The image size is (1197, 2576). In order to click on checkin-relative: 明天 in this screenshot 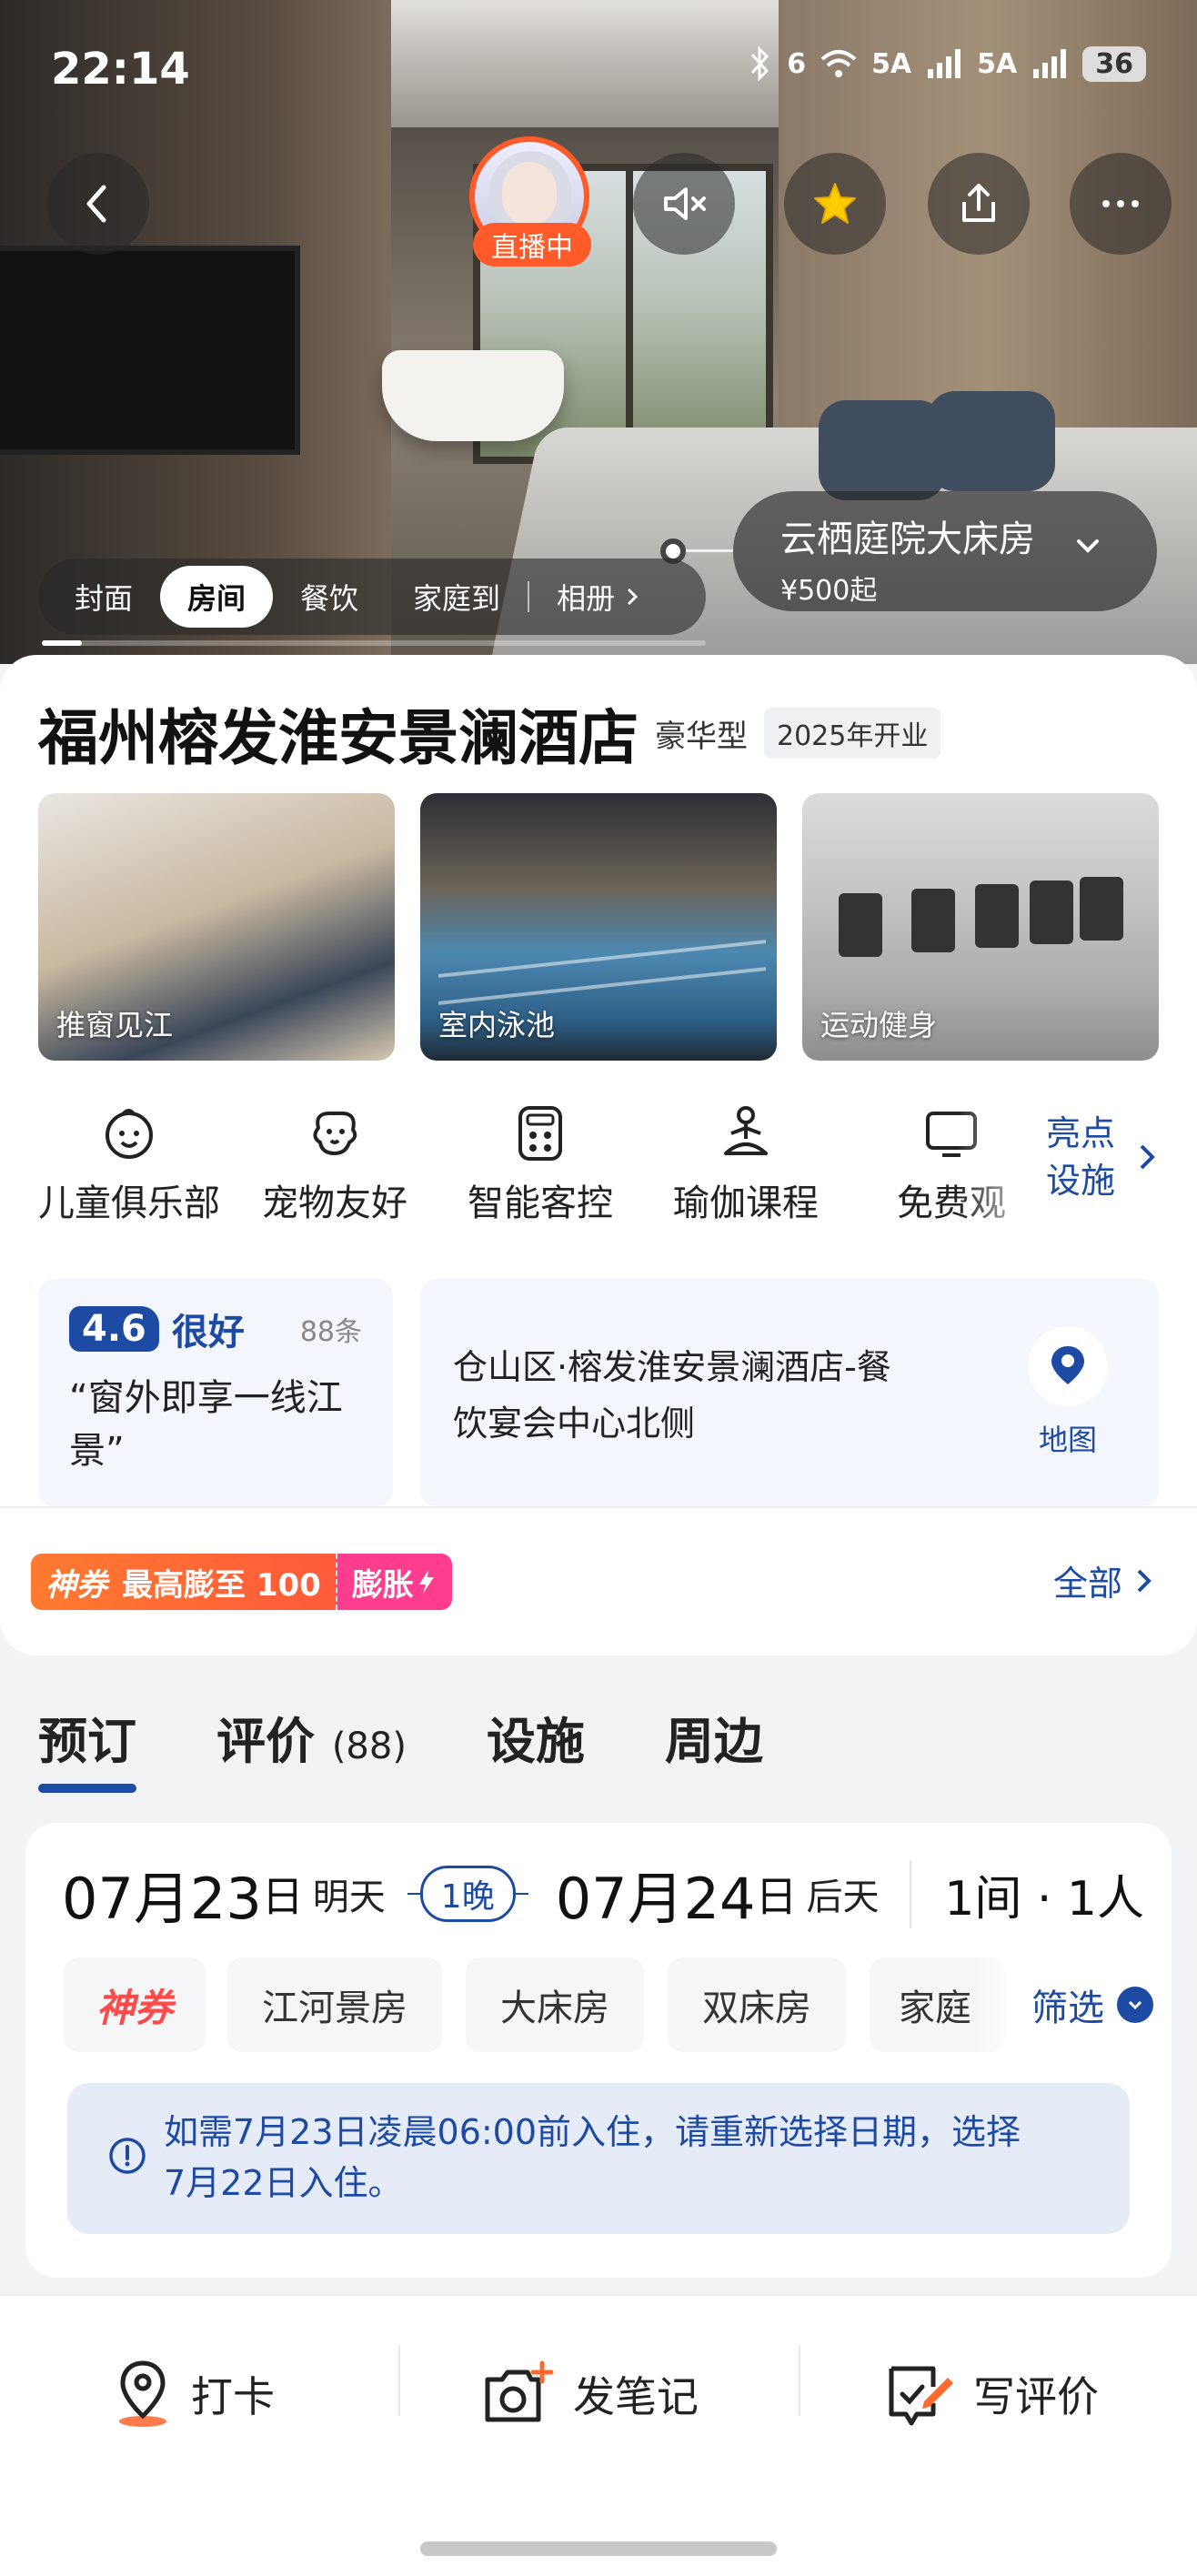, I will do `click(349, 1897)`.